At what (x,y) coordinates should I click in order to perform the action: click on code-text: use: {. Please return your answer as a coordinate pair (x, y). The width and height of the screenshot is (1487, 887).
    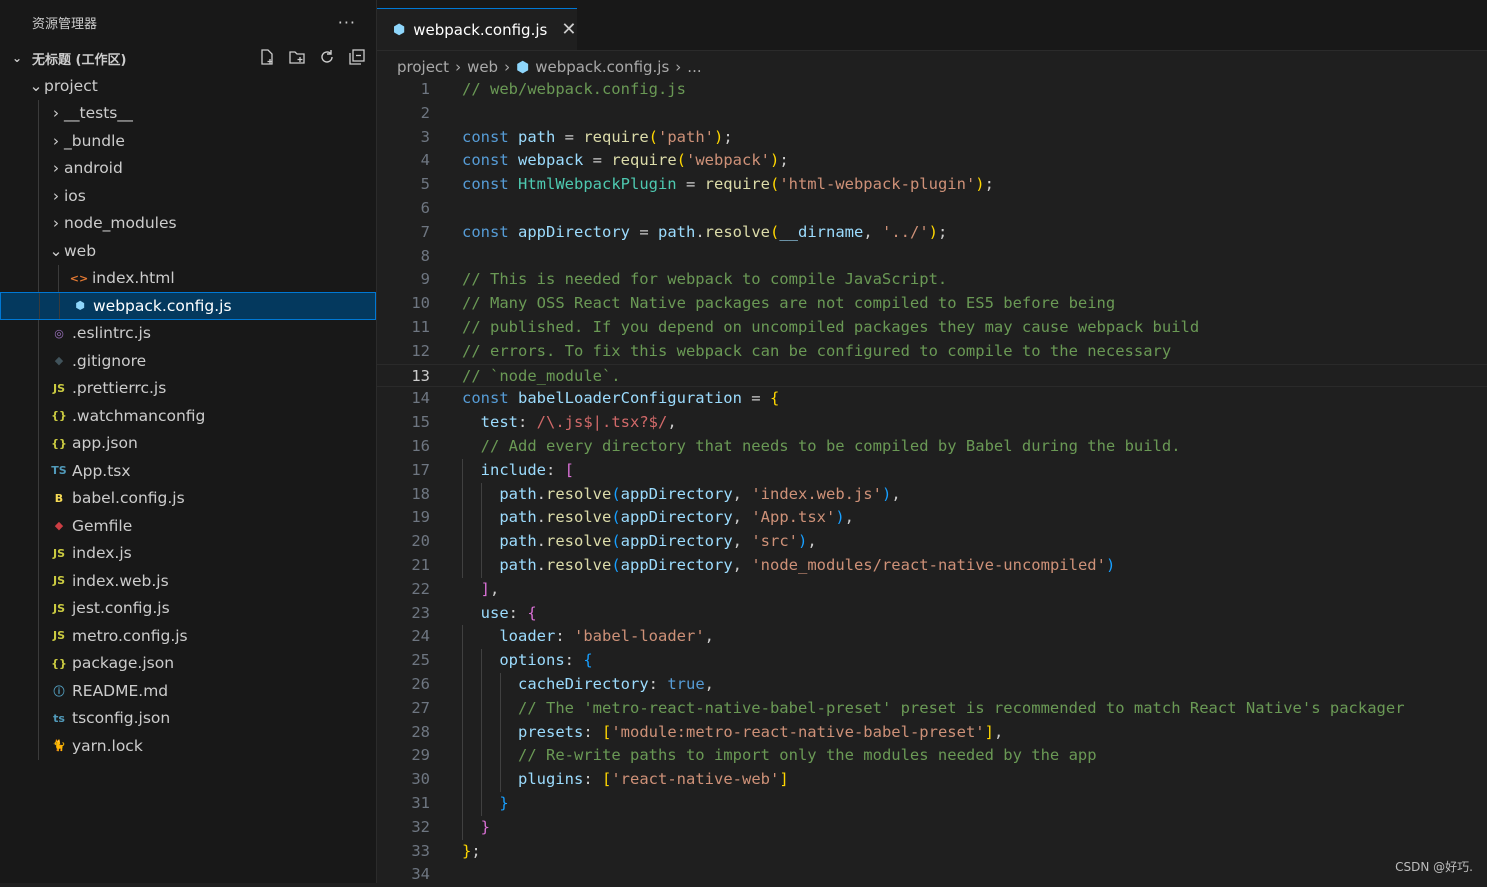
    Looking at the image, I should click on (499, 614).